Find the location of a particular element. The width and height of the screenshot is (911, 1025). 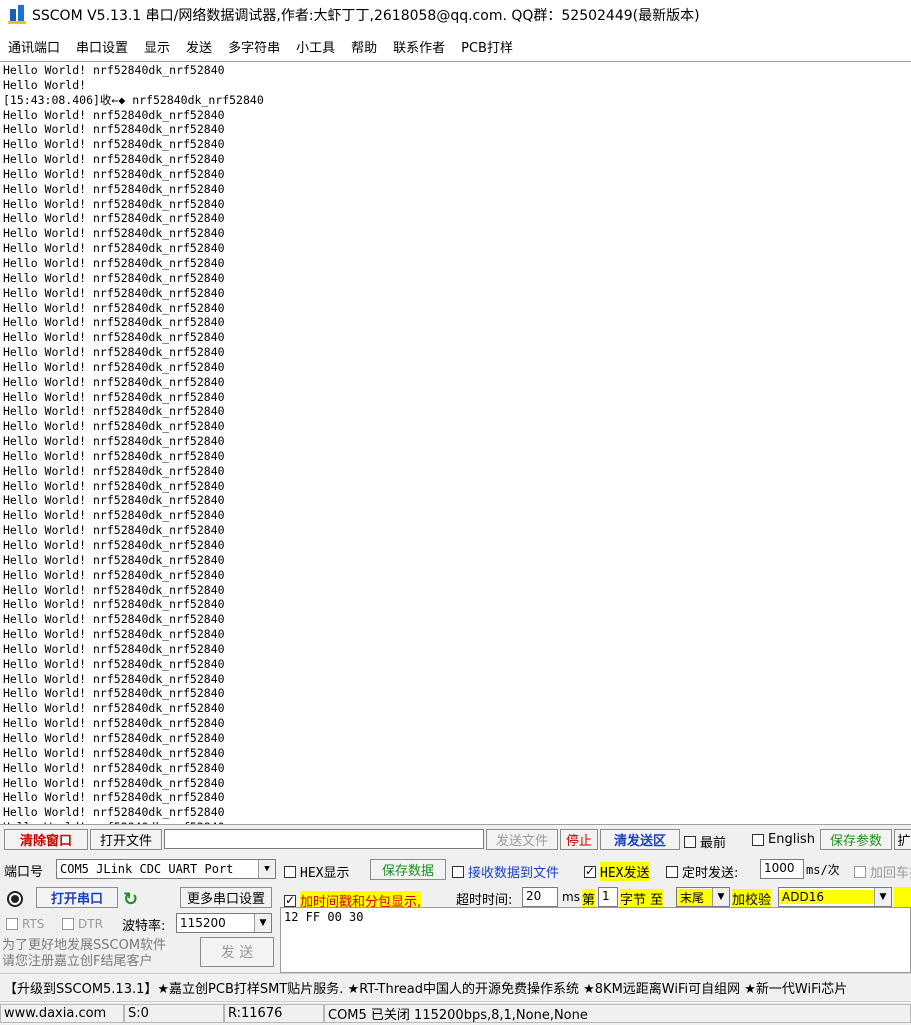

clear-send-button: 清发送区 is located at coordinates (640, 839).